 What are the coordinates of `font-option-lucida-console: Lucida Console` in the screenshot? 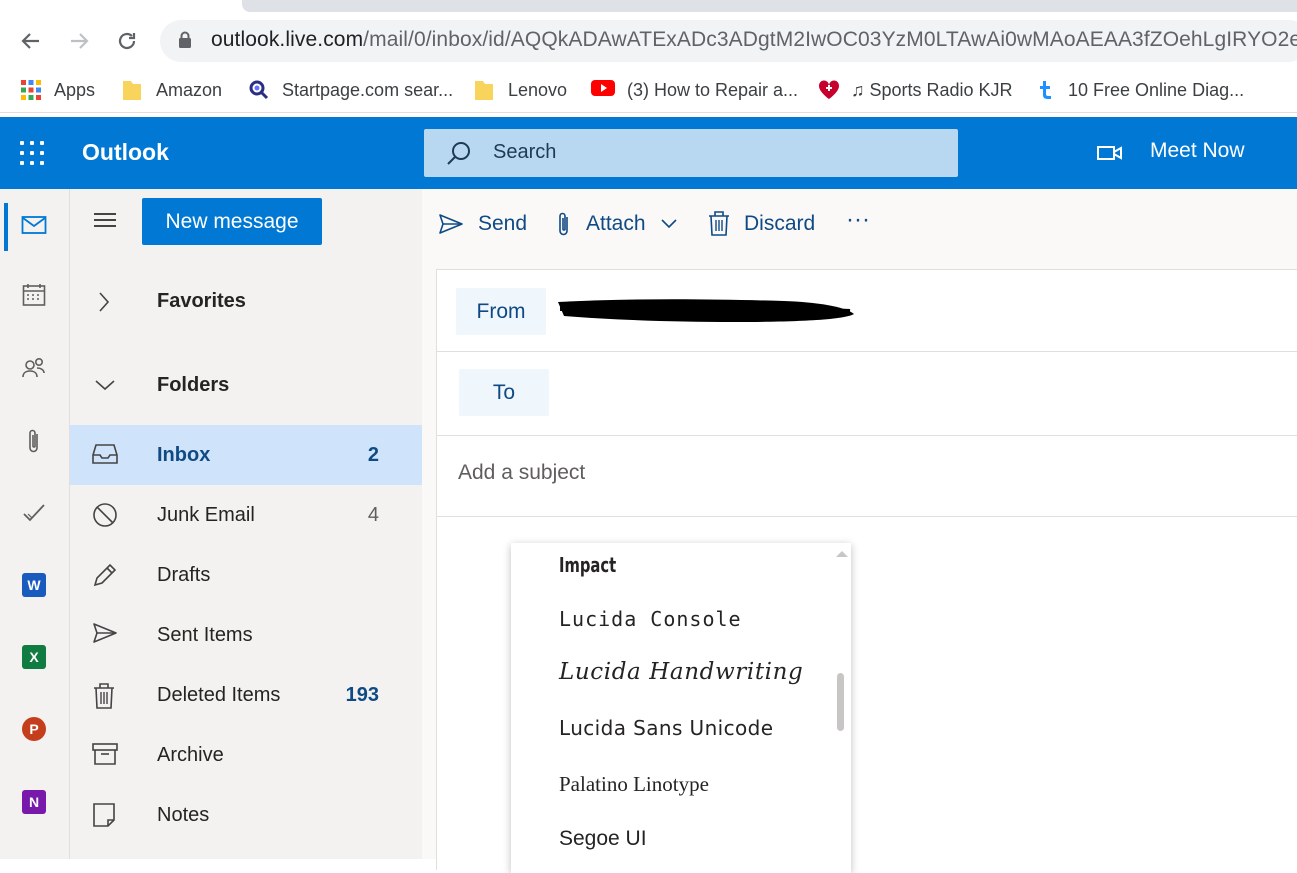 It's located at (650, 619).